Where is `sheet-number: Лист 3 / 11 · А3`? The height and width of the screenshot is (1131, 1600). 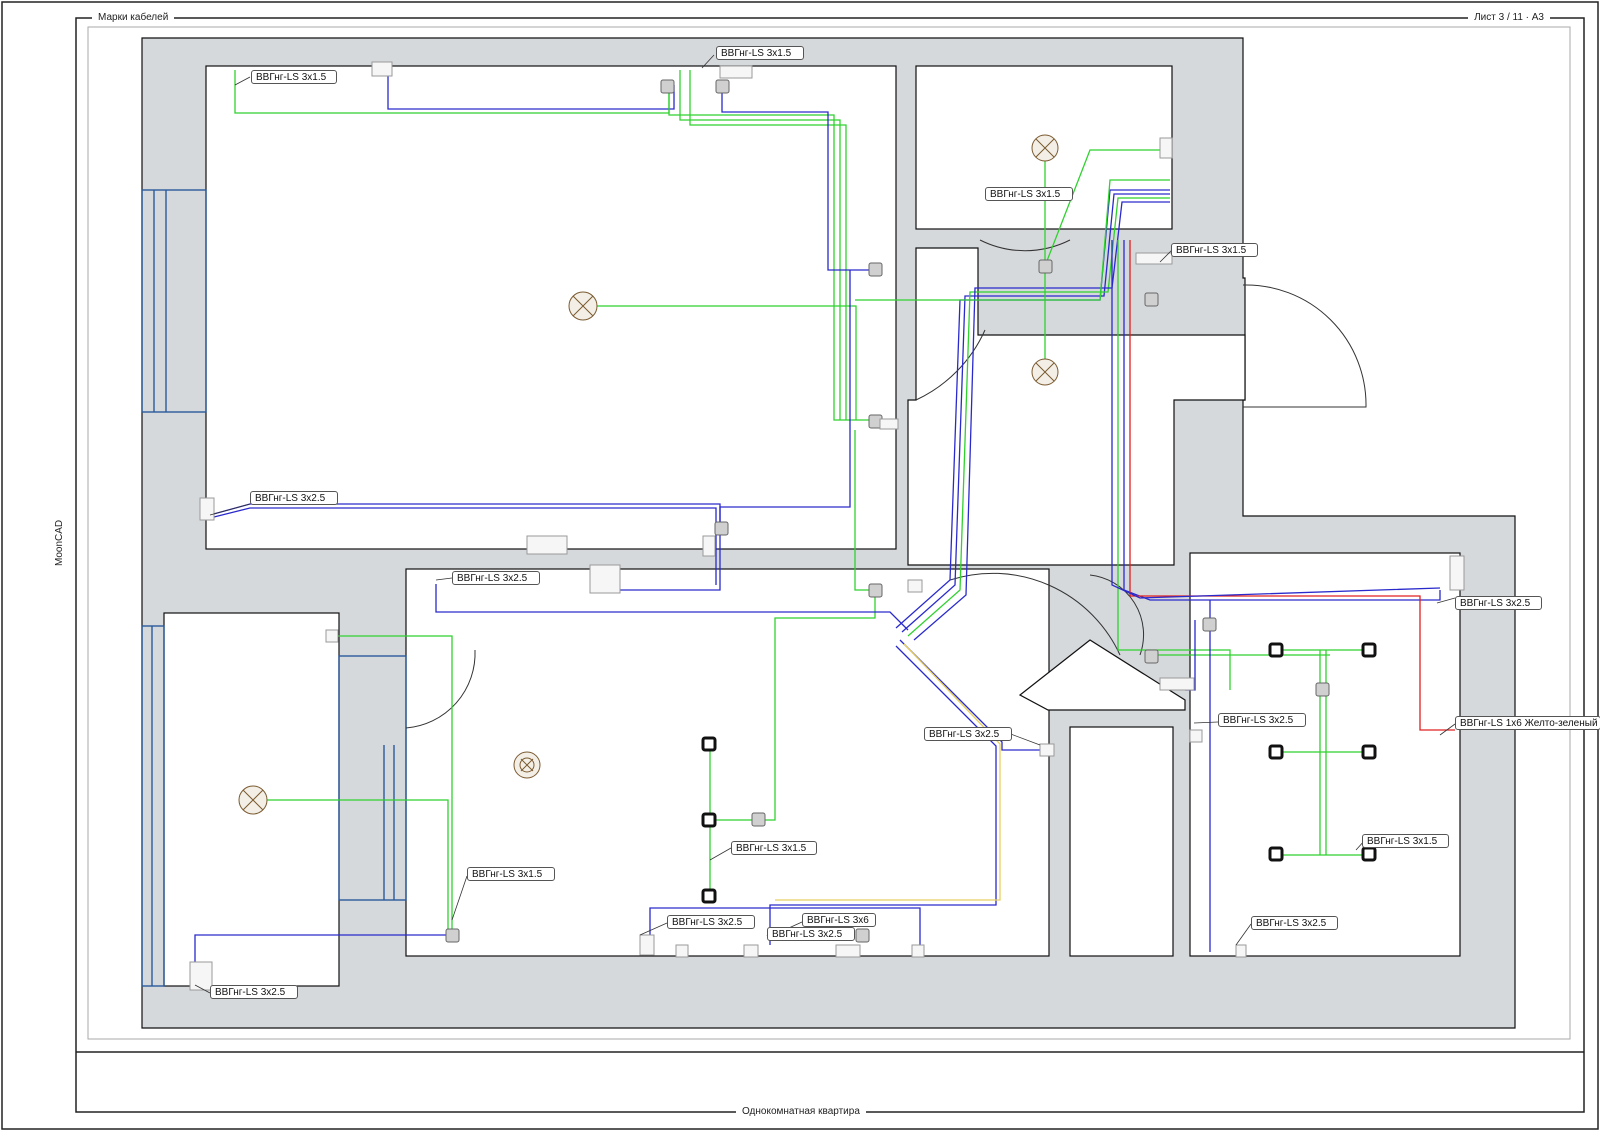 sheet-number: Лист 3 / 11 · А3 is located at coordinates (1509, 18).